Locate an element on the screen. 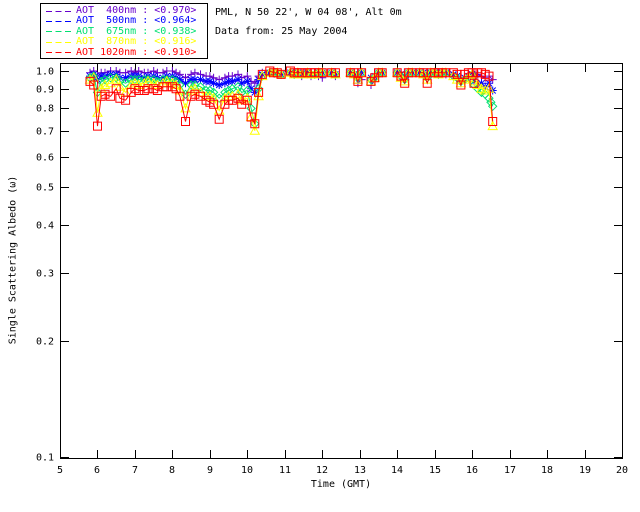 The image size is (640, 512). y-tick-label: 0.1 is located at coordinates (45, 458).